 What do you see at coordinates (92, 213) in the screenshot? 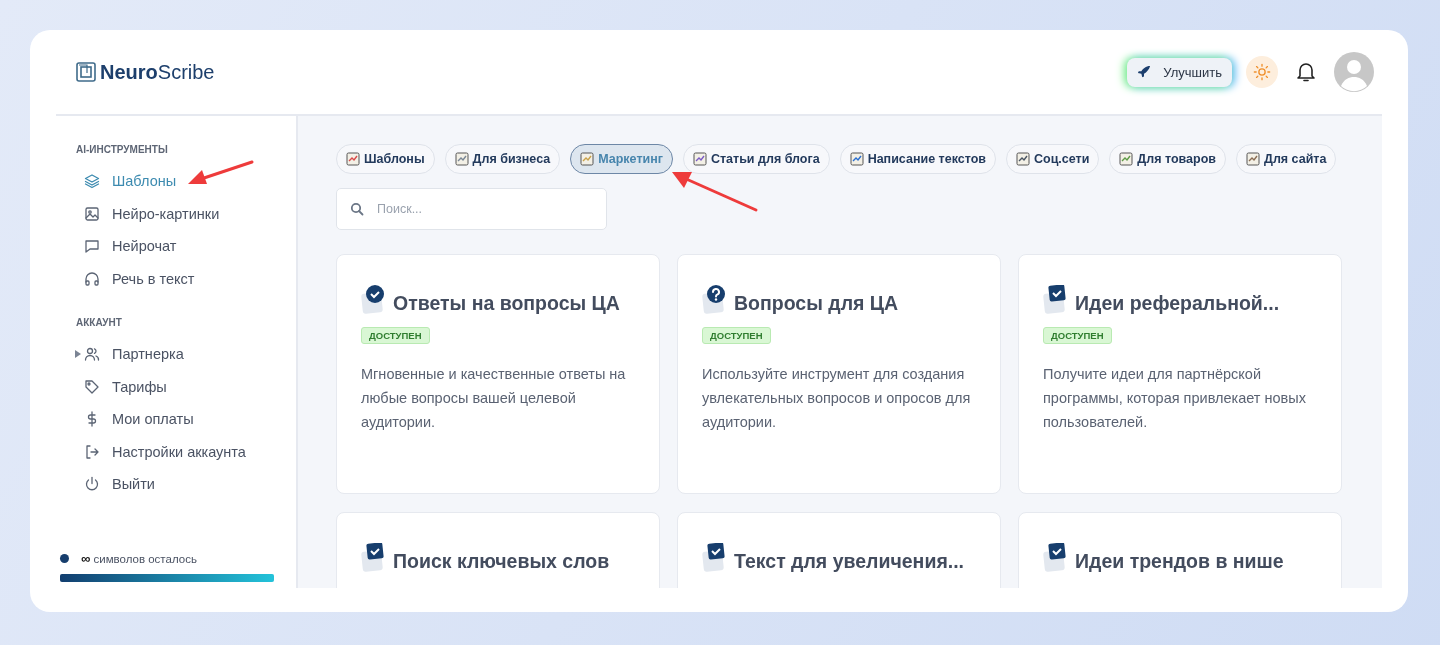
I see `image-icon` at bounding box center [92, 213].